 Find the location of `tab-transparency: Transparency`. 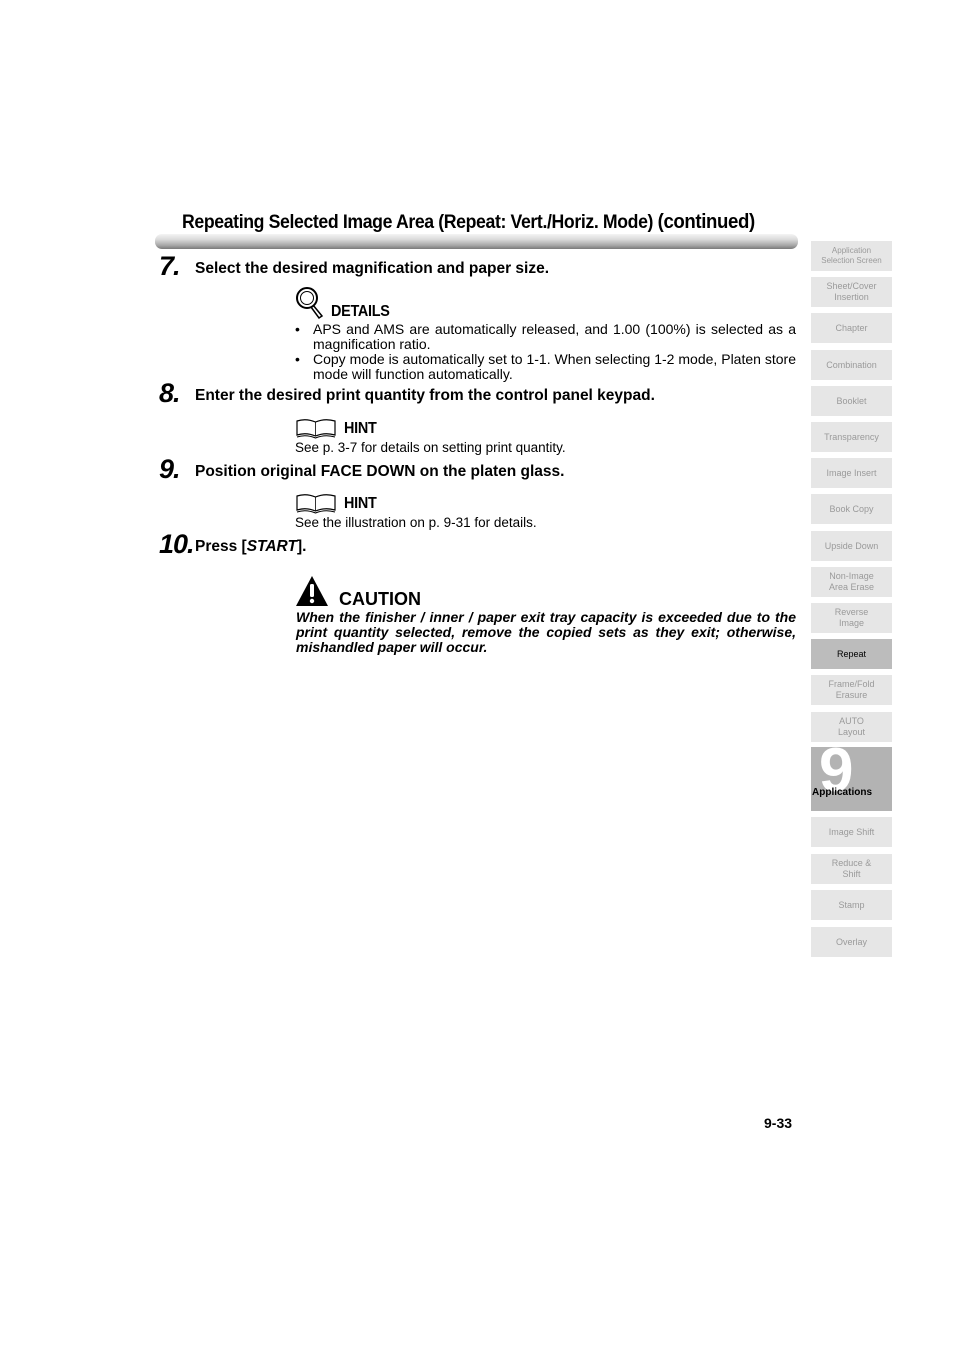

tab-transparency: Transparency is located at coordinates (851, 437).